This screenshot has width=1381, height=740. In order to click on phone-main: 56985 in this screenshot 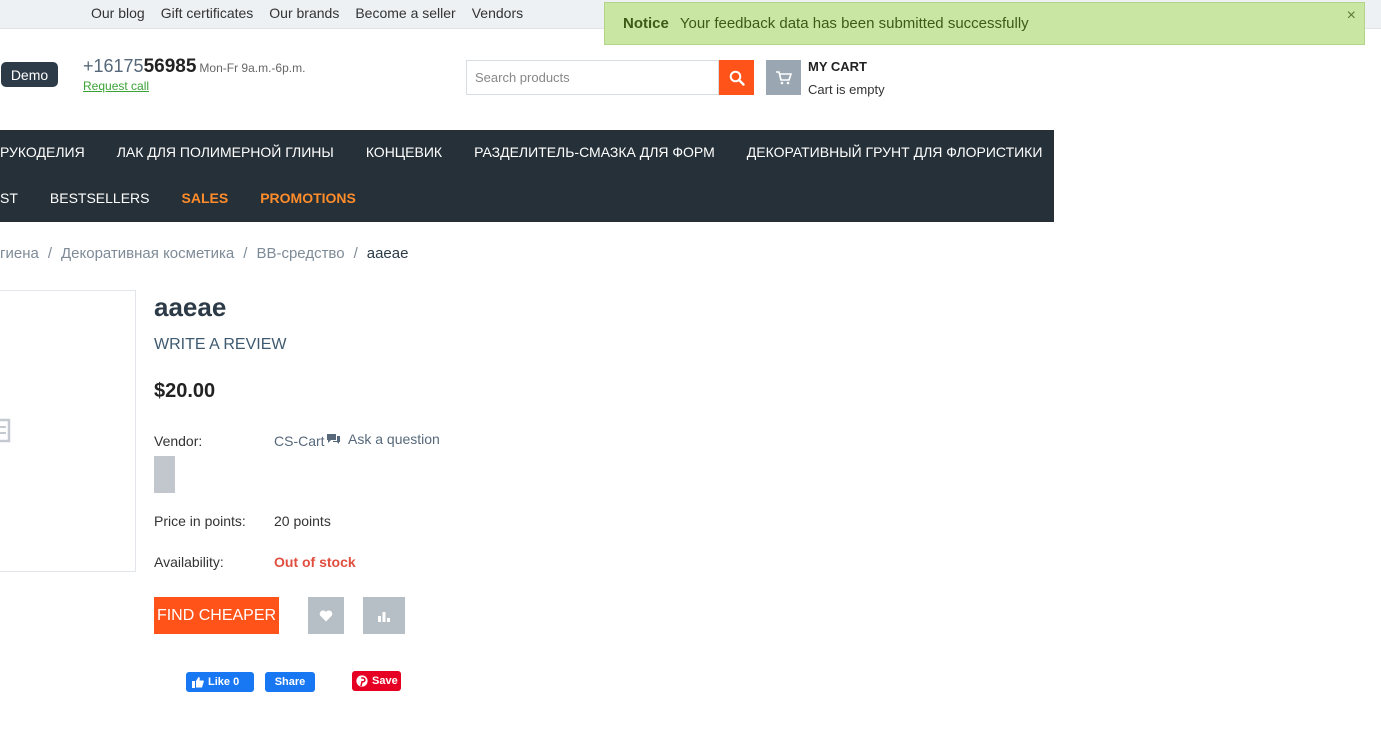, I will do `click(170, 66)`.